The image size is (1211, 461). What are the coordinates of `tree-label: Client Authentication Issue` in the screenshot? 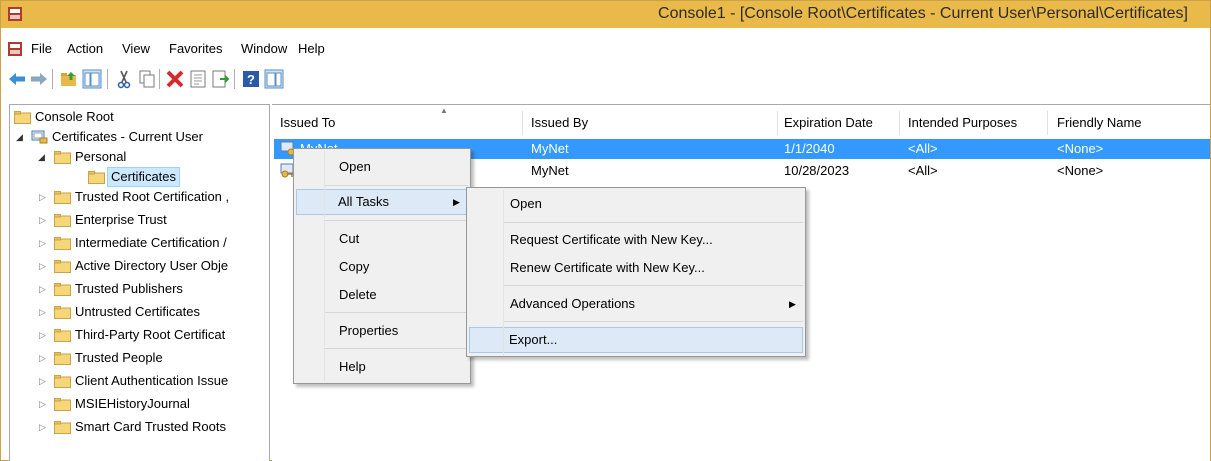 It's located at (152, 380).